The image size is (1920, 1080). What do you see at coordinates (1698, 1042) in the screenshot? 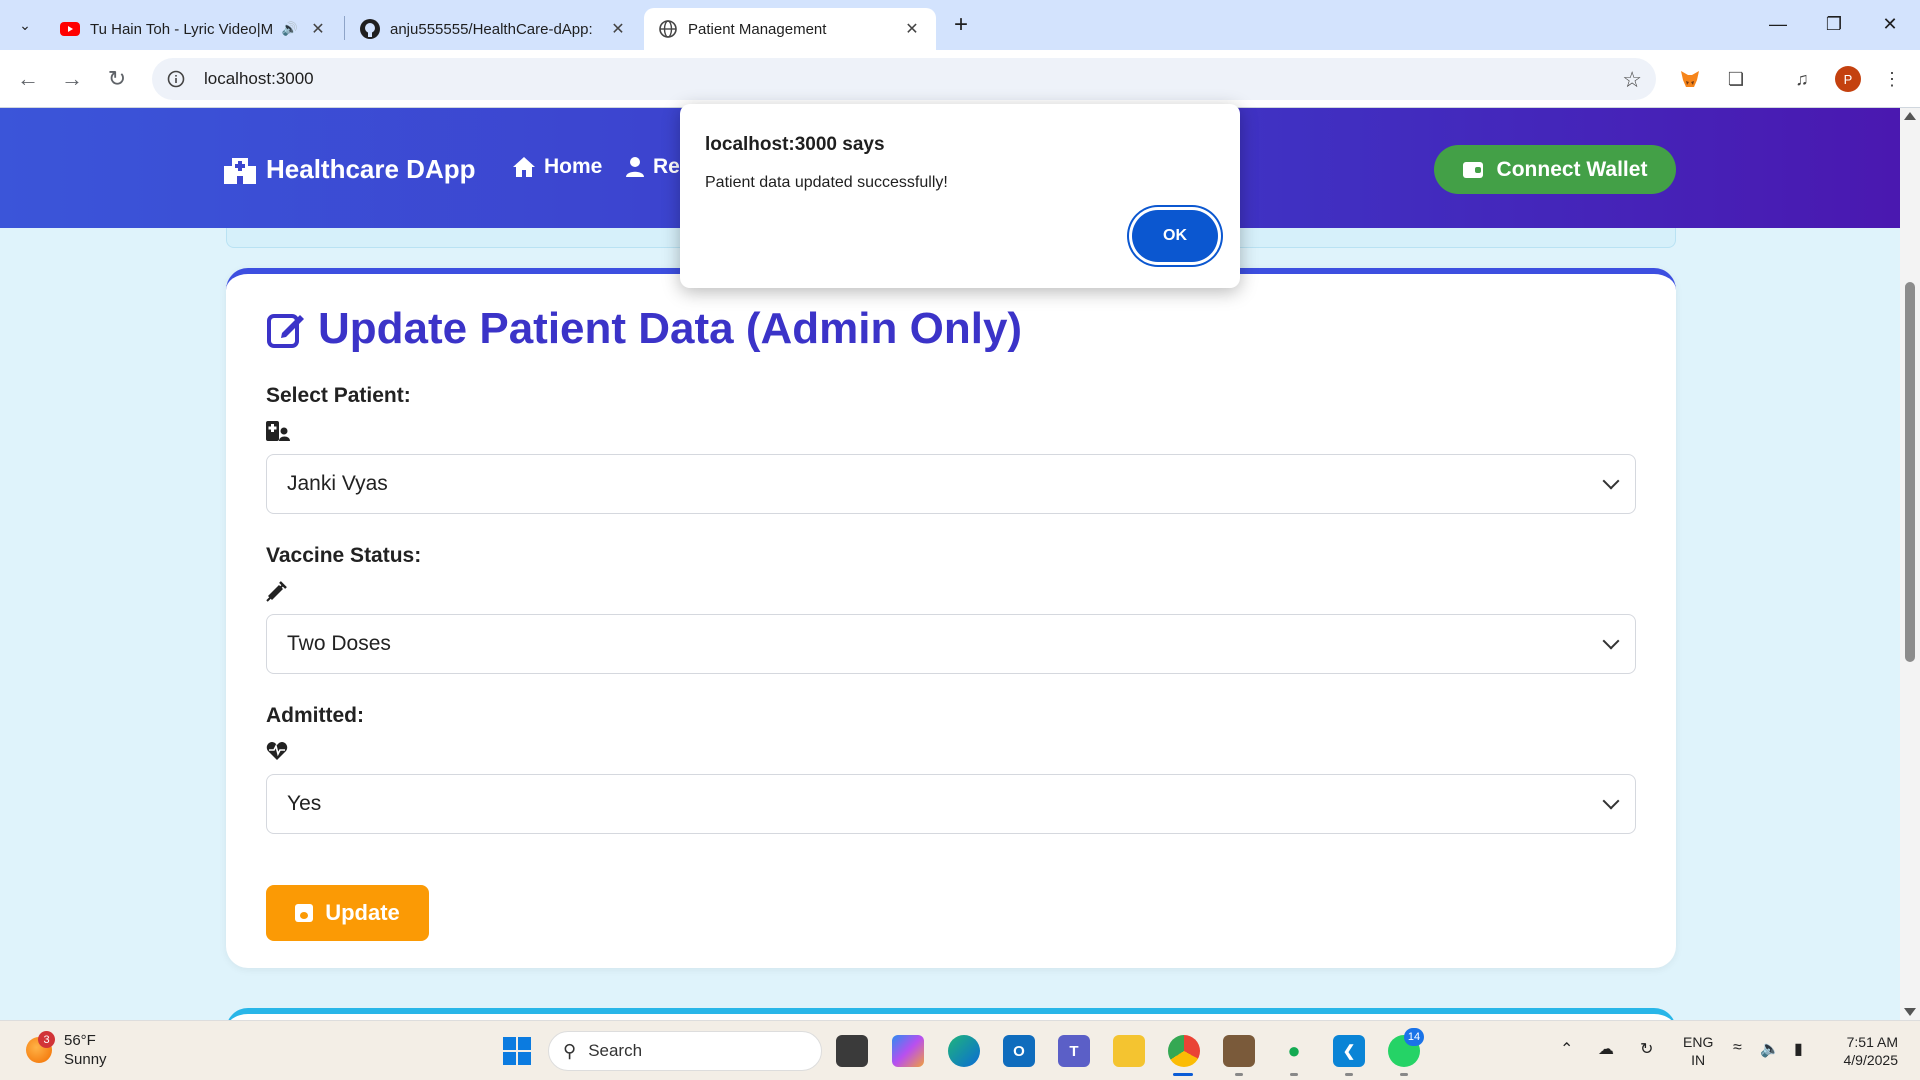
I see `language-code: ENG` at bounding box center [1698, 1042].